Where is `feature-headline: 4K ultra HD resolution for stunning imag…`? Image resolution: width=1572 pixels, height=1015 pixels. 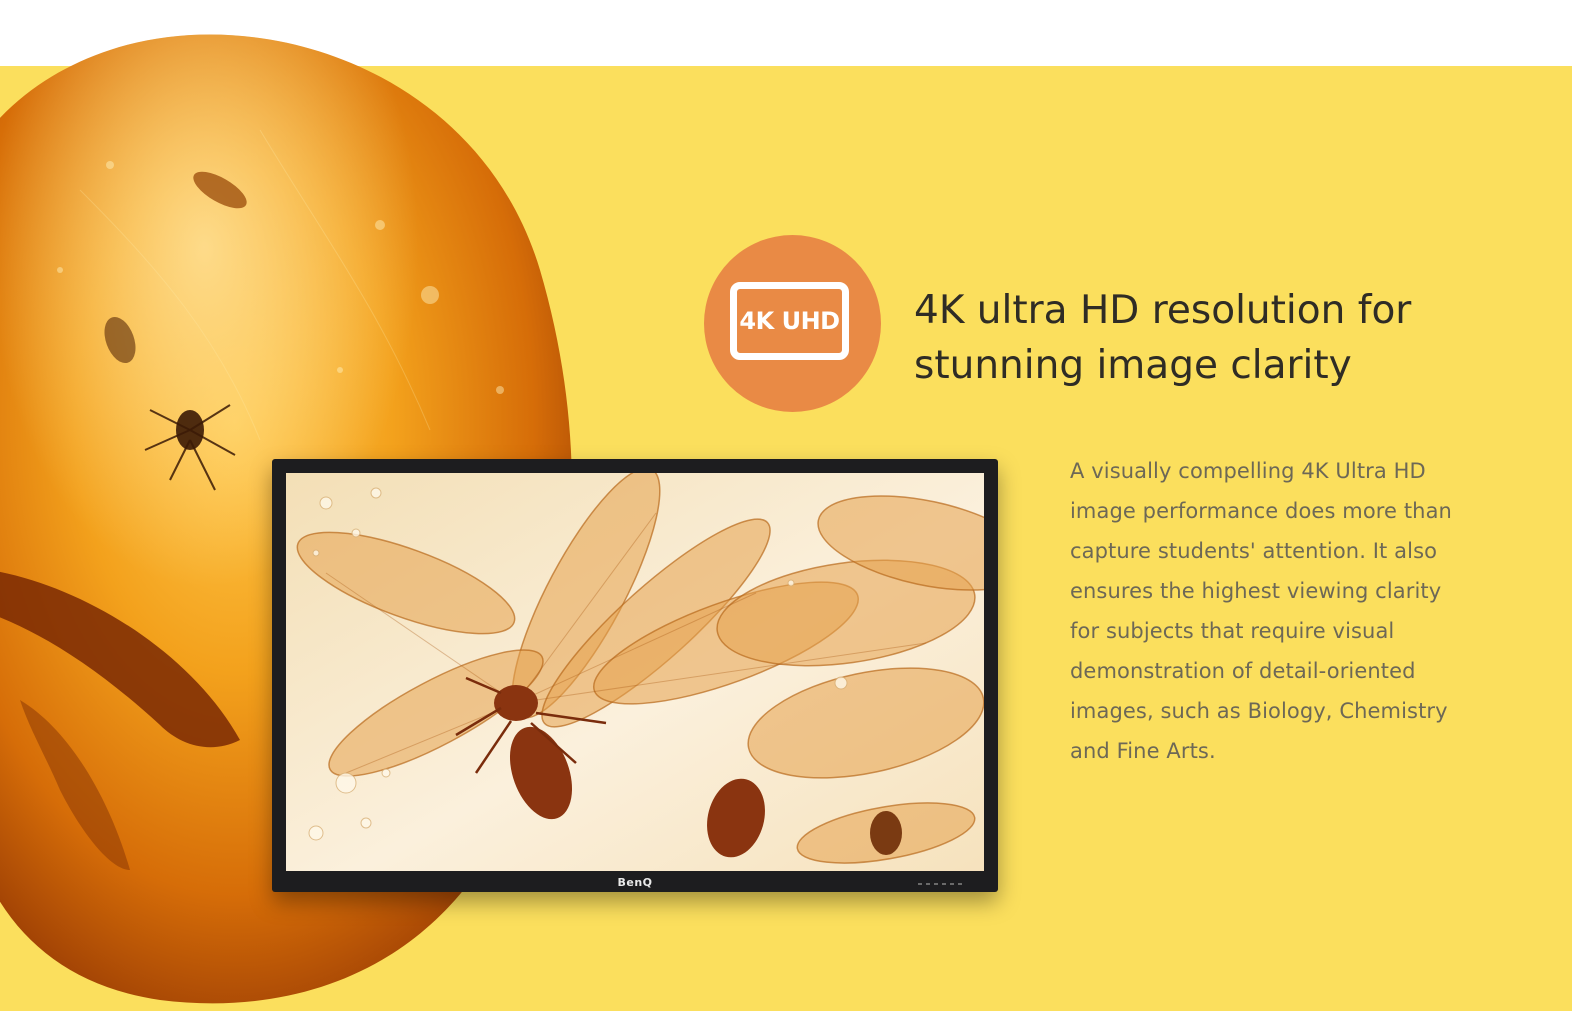 feature-headline: 4K ultra HD resolution for stunning imag… is located at coordinates (1234, 338).